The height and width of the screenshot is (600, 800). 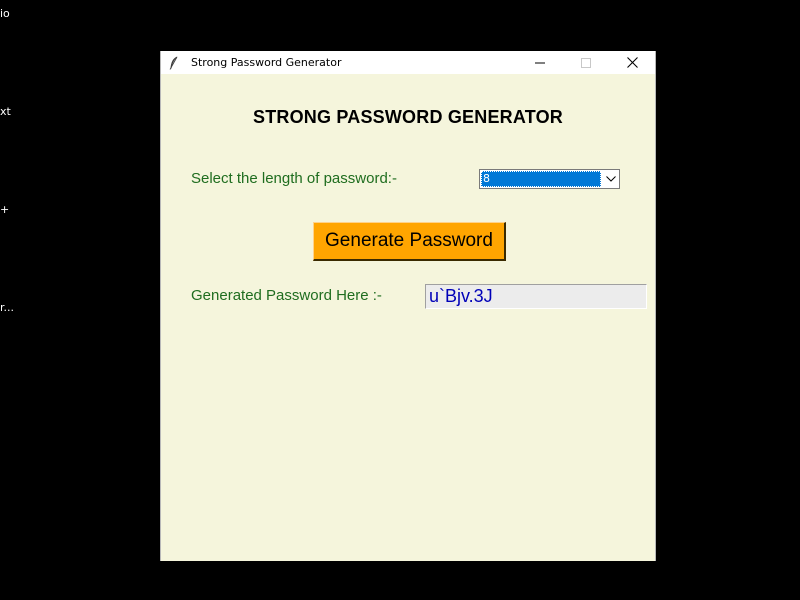 What do you see at coordinates (174, 63) in the screenshot?
I see `feather-icon` at bounding box center [174, 63].